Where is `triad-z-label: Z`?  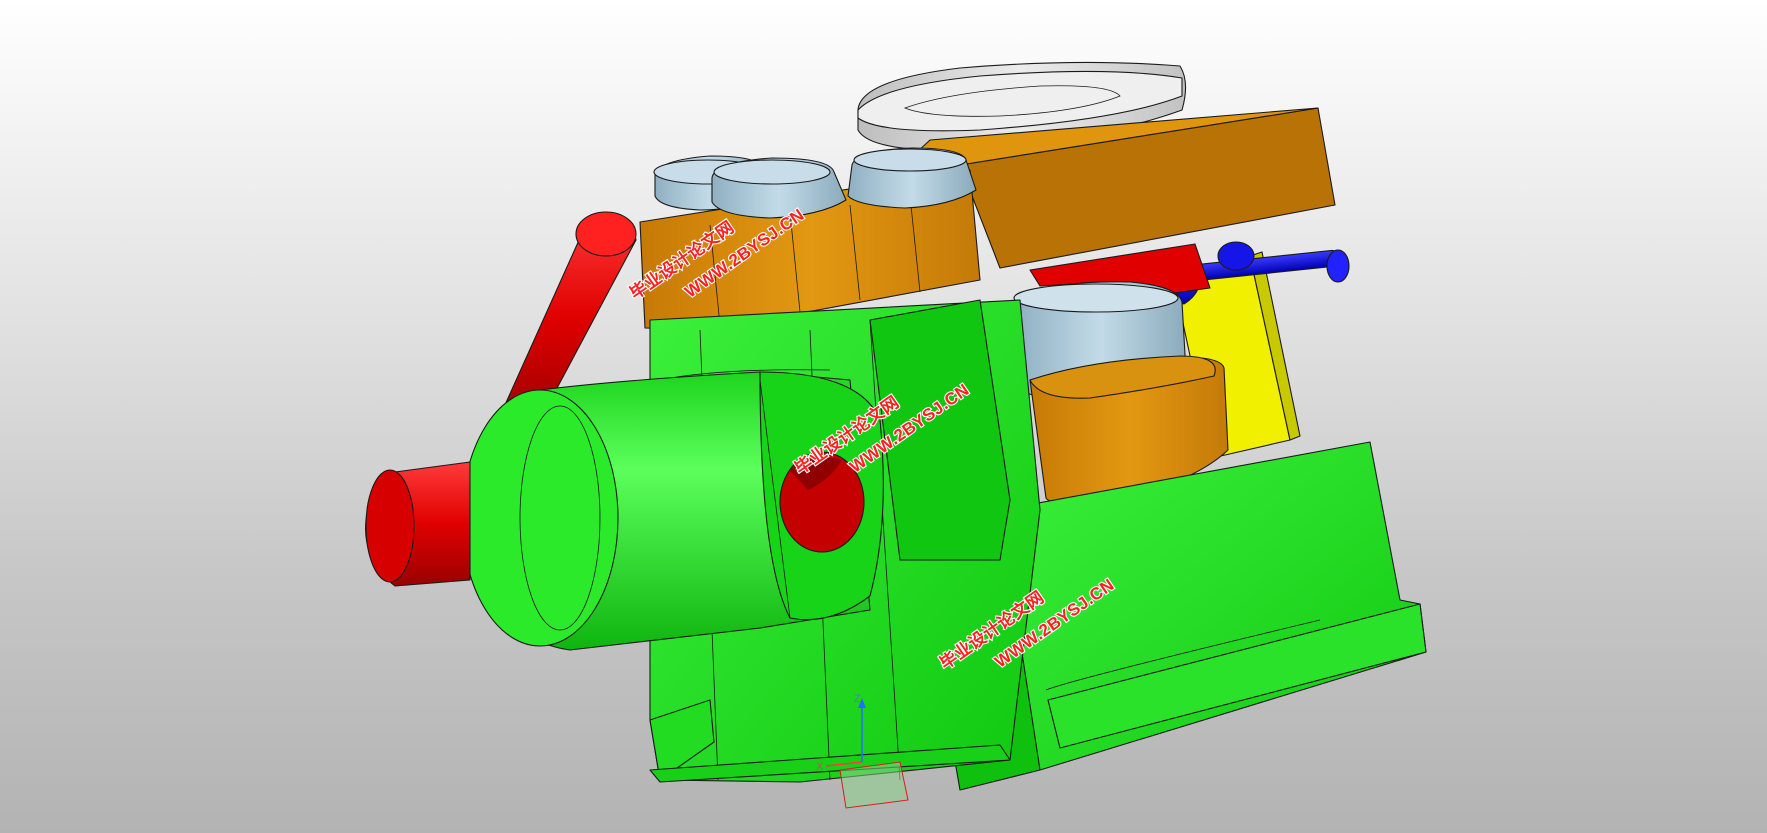 triad-z-label: Z is located at coordinates (857, 699).